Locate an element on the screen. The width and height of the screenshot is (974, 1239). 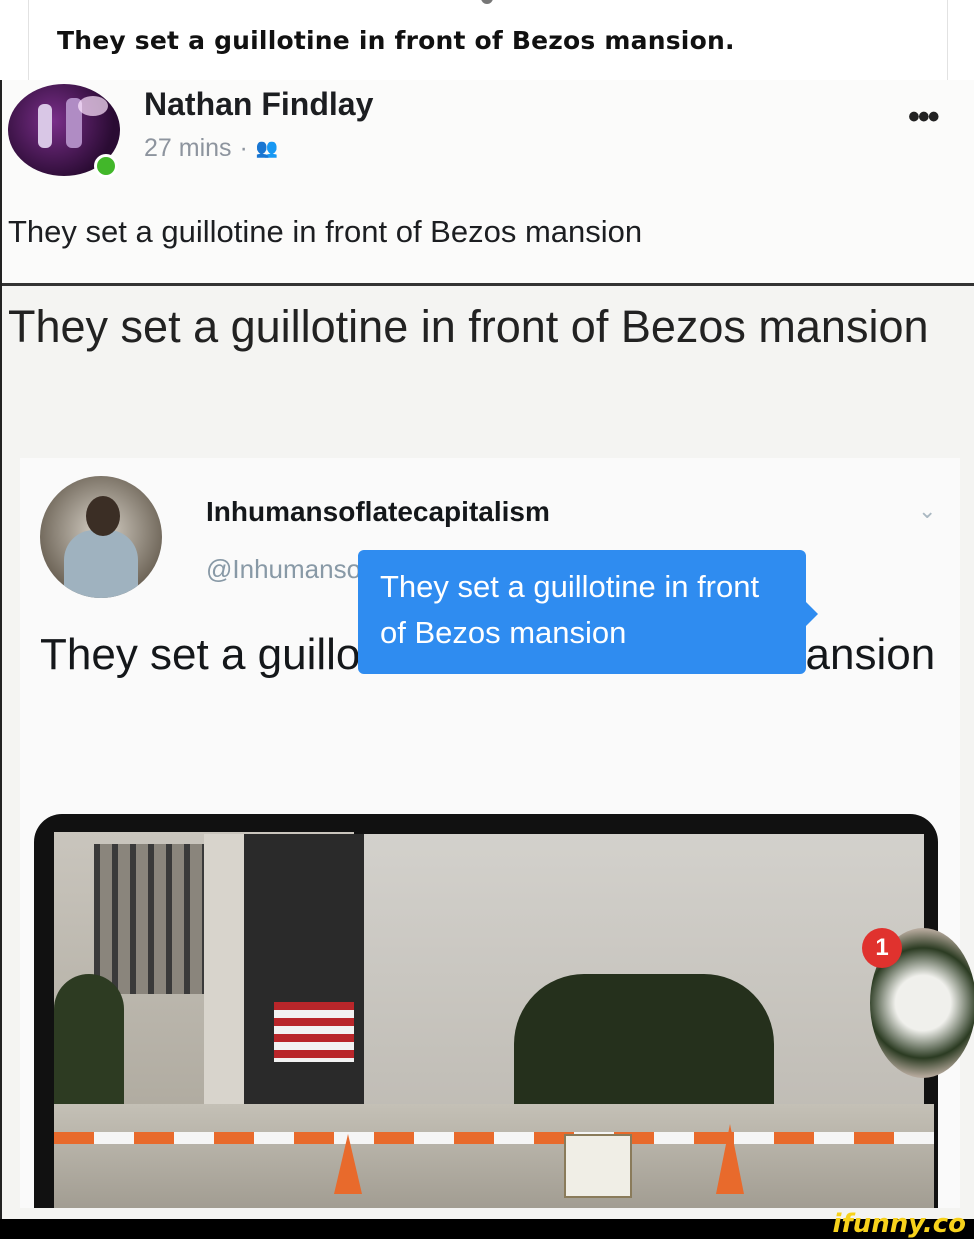
photo-hedge is located at coordinates (644, 1044).